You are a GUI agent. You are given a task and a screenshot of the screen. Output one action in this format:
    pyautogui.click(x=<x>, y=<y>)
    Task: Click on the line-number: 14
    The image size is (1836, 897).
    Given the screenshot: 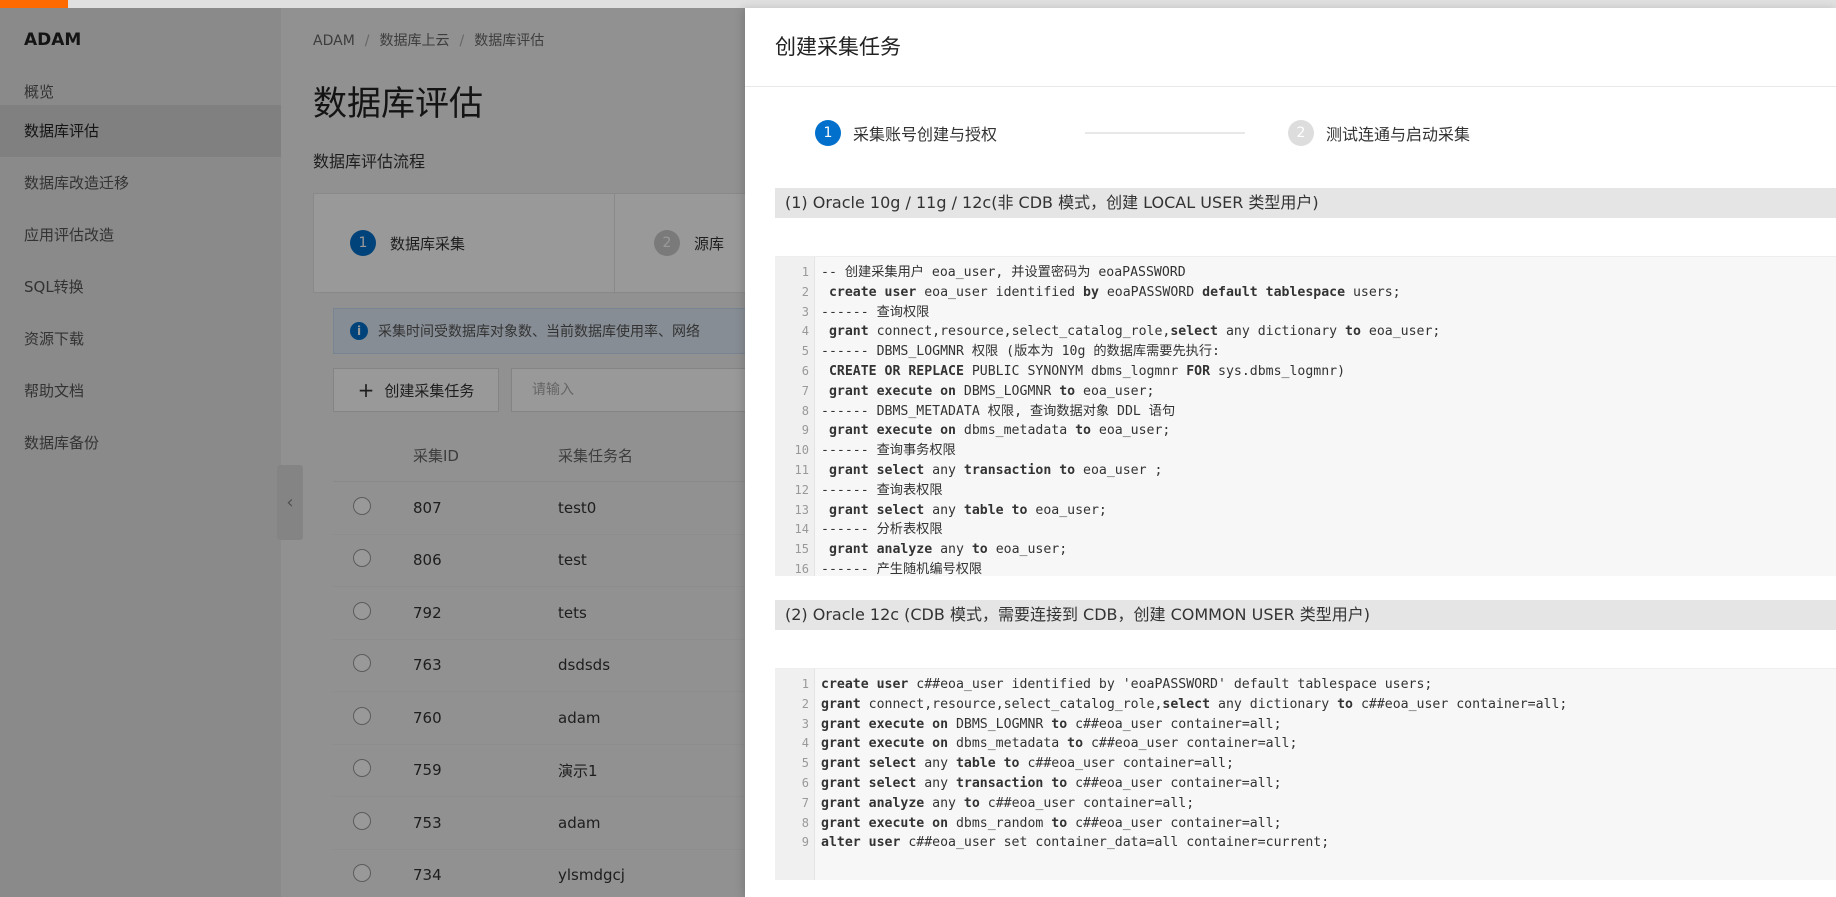 What is the action you would take?
    pyautogui.click(x=801, y=529)
    